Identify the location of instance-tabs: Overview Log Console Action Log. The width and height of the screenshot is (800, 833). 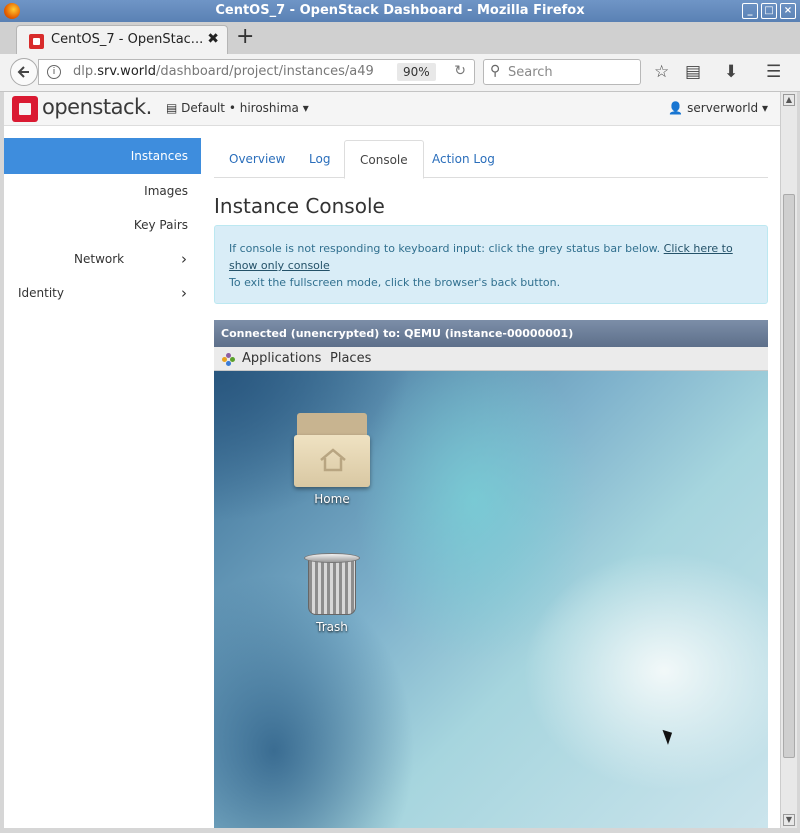
(491, 159).